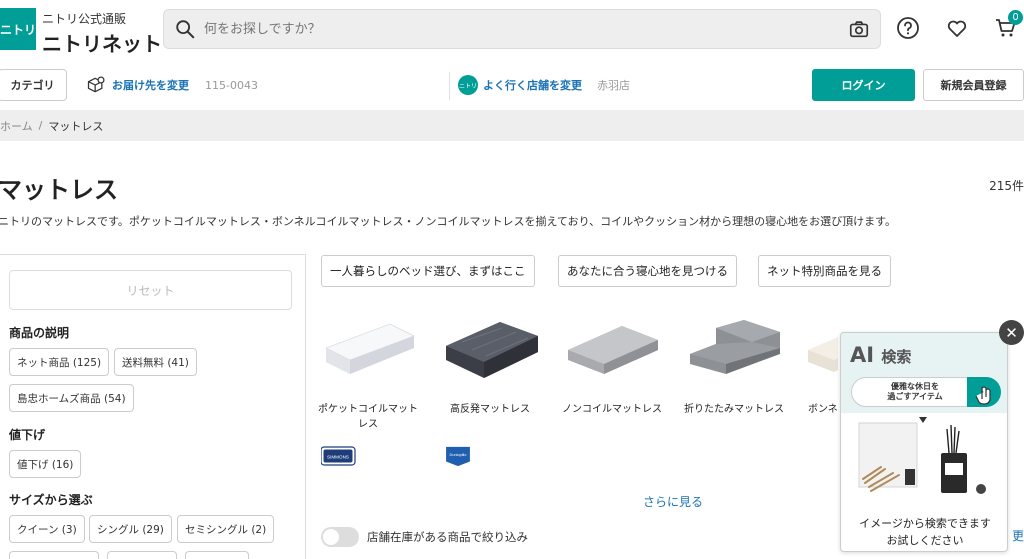  I want to click on ai-widget-title: AI 検索, so click(880, 355).